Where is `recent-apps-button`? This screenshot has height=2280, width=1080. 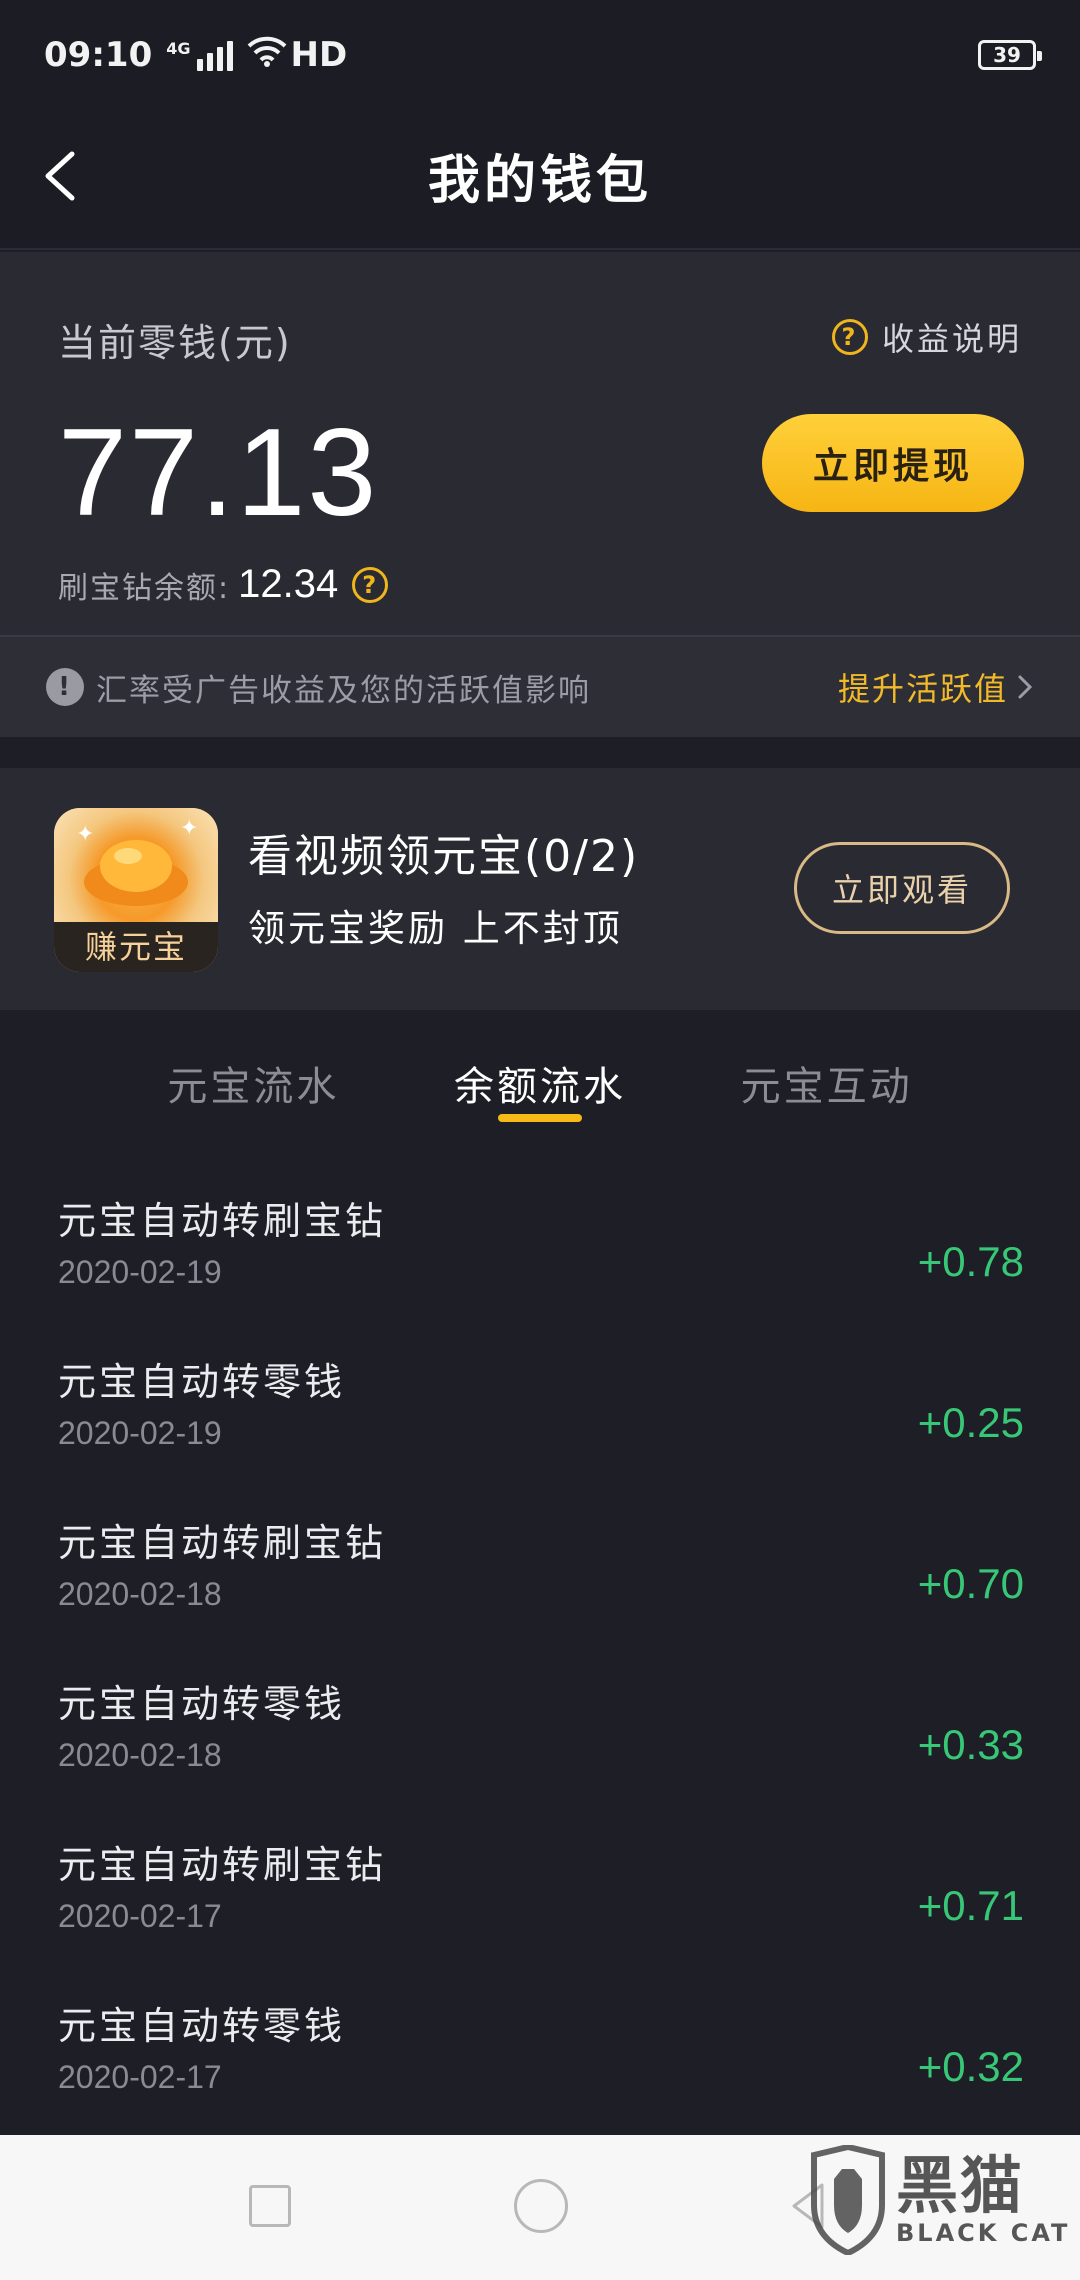 recent-apps-button is located at coordinates (270, 2206).